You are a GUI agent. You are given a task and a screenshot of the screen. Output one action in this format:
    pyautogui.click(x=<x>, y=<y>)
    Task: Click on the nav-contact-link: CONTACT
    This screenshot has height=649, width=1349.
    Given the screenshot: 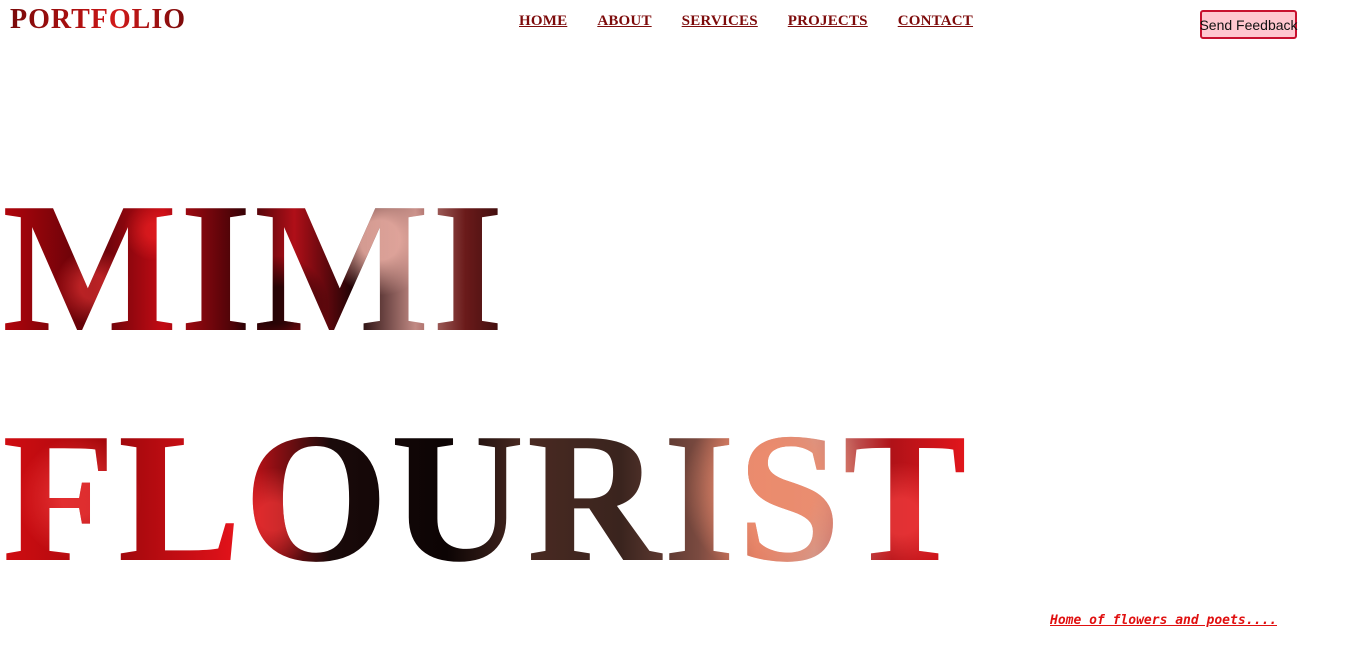 What is the action you would take?
    pyautogui.click(x=935, y=21)
    